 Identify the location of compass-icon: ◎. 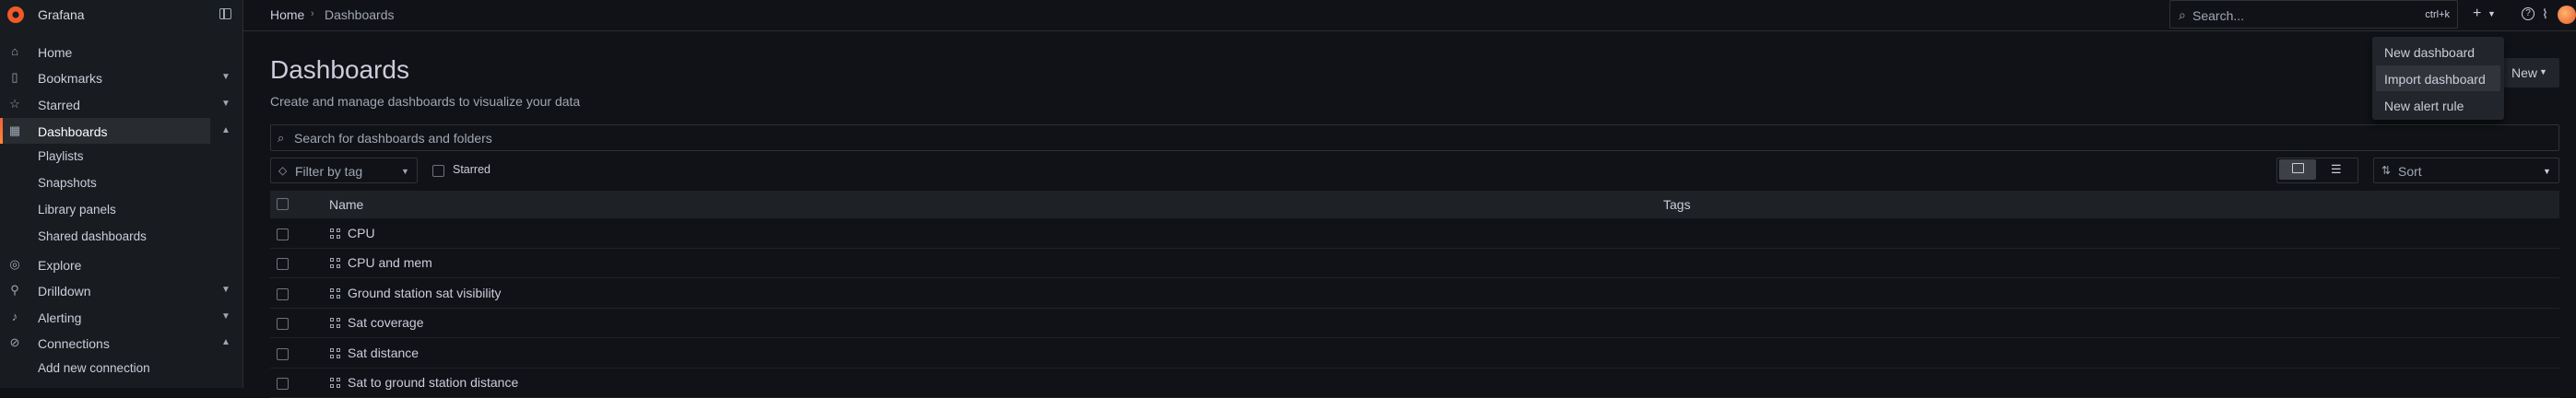
(14, 264).